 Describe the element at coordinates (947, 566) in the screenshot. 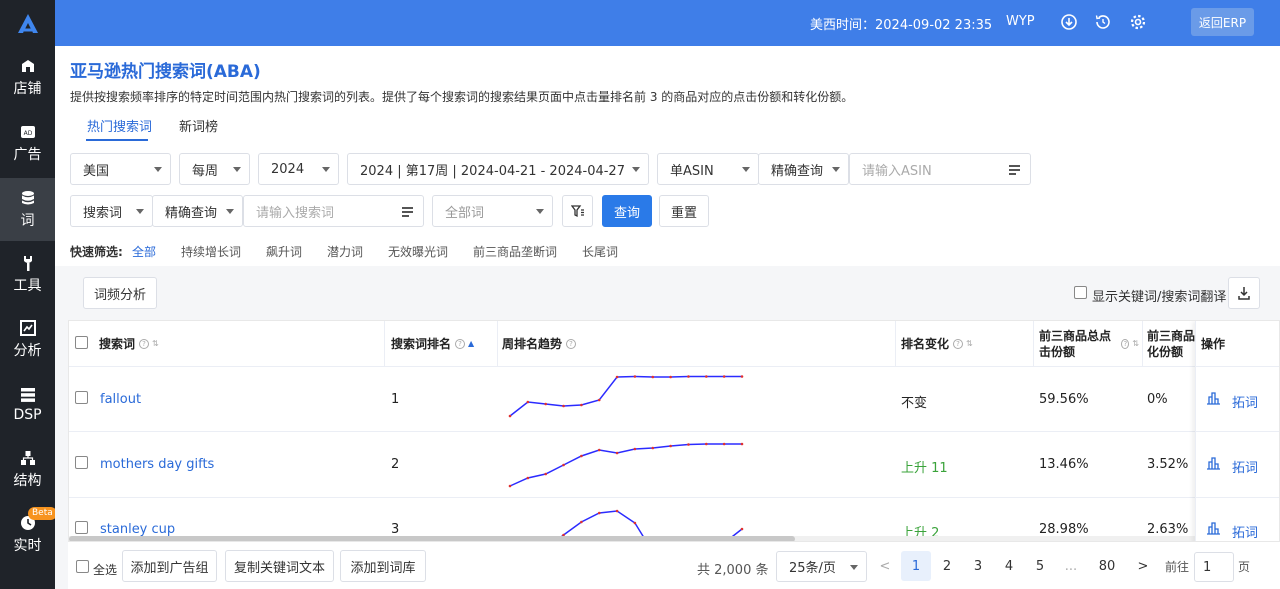

I see `page-2-button: 2` at that location.